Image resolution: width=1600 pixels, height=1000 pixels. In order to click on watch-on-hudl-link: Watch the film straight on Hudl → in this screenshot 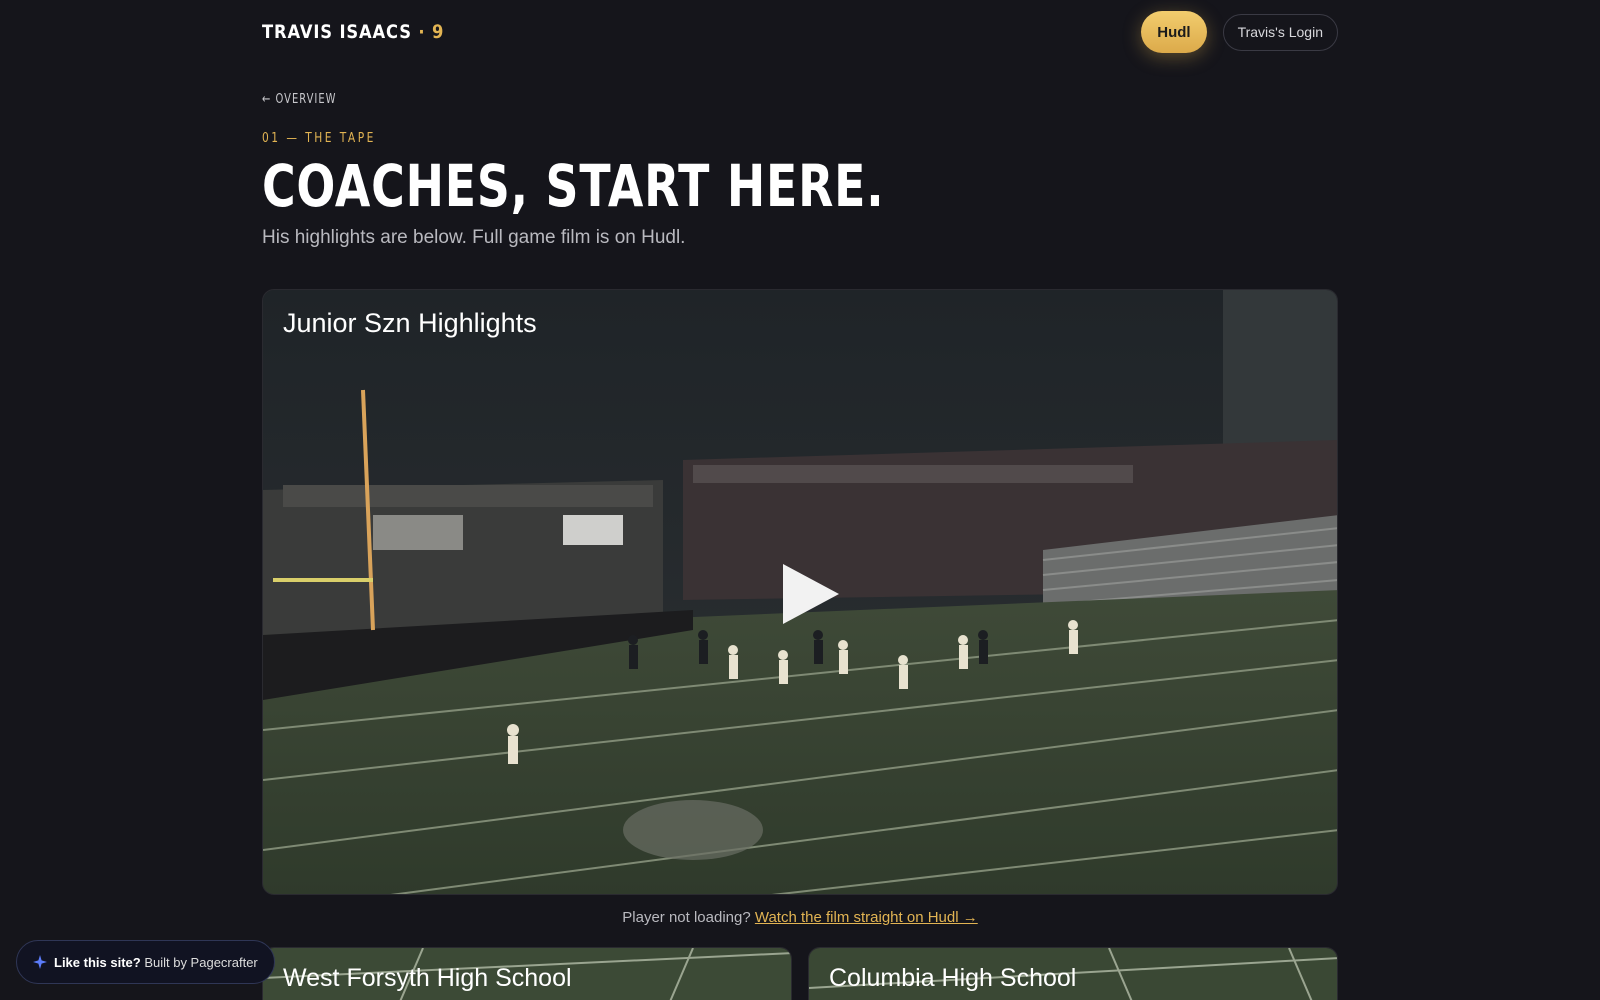, I will do `click(866, 917)`.